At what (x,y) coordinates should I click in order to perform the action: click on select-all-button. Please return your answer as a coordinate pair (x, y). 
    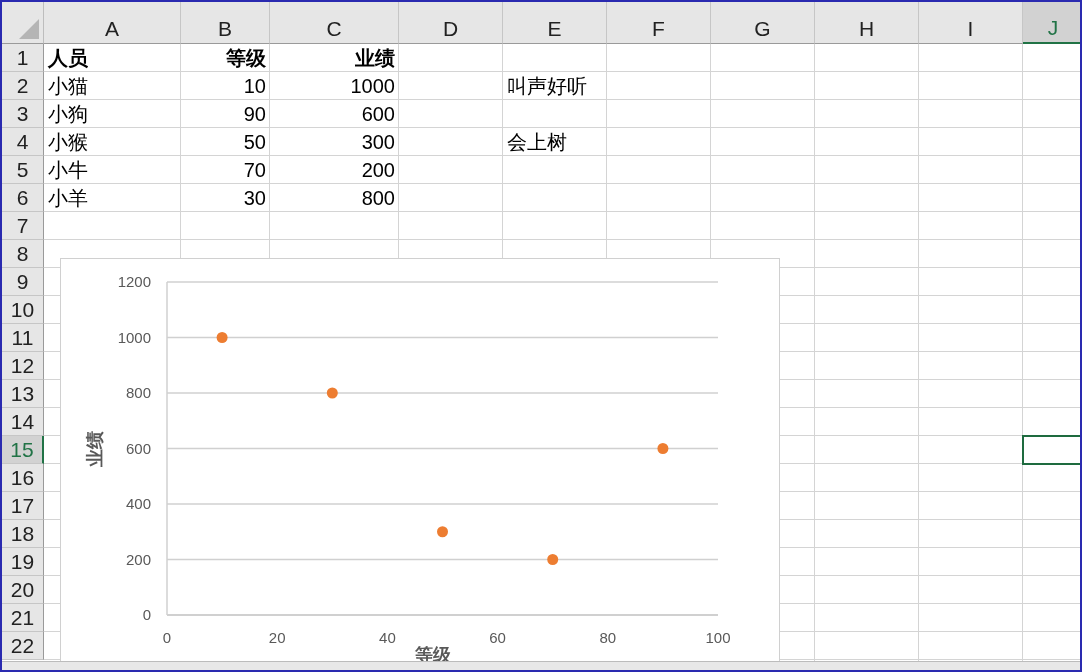
    Looking at the image, I should click on (23, 23).